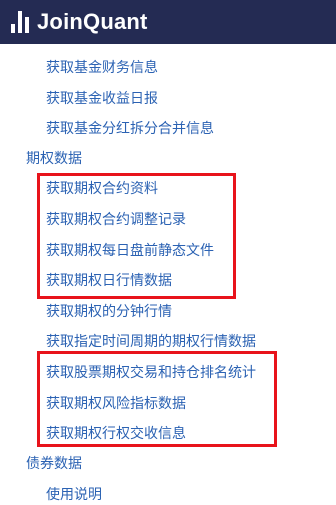 The height and width of the screenshot is (505, 336). I want to click on joinquant-logo: JoinQuant, so click(79, 22).